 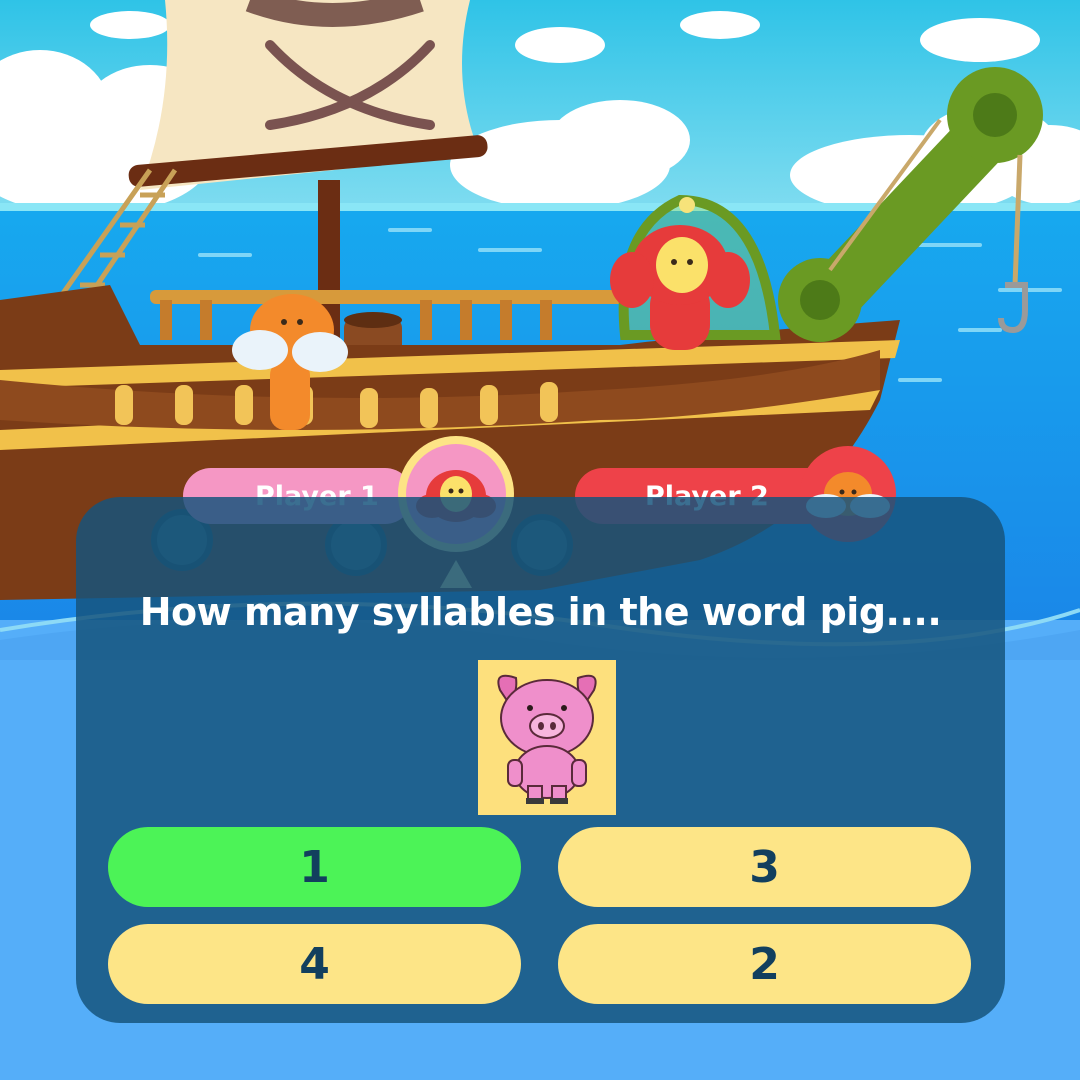 I want to click on answer-button-1: 1, so click(x=314, y=867).